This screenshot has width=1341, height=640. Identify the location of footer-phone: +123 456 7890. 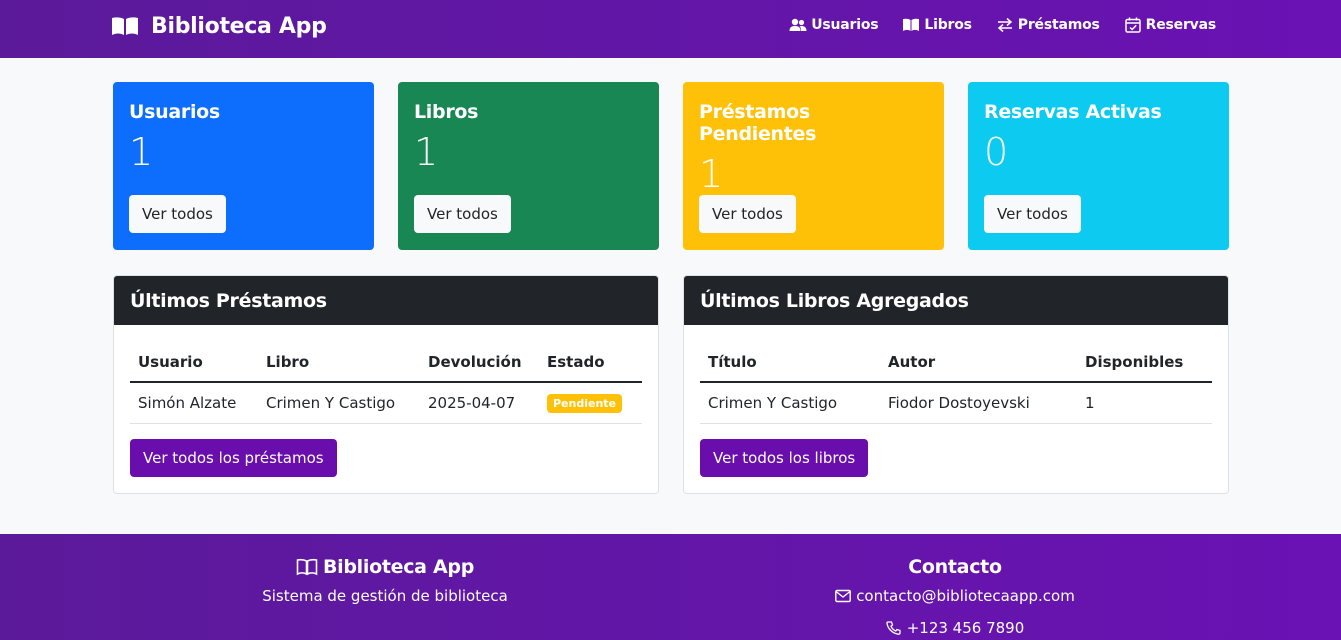
(955, 628).